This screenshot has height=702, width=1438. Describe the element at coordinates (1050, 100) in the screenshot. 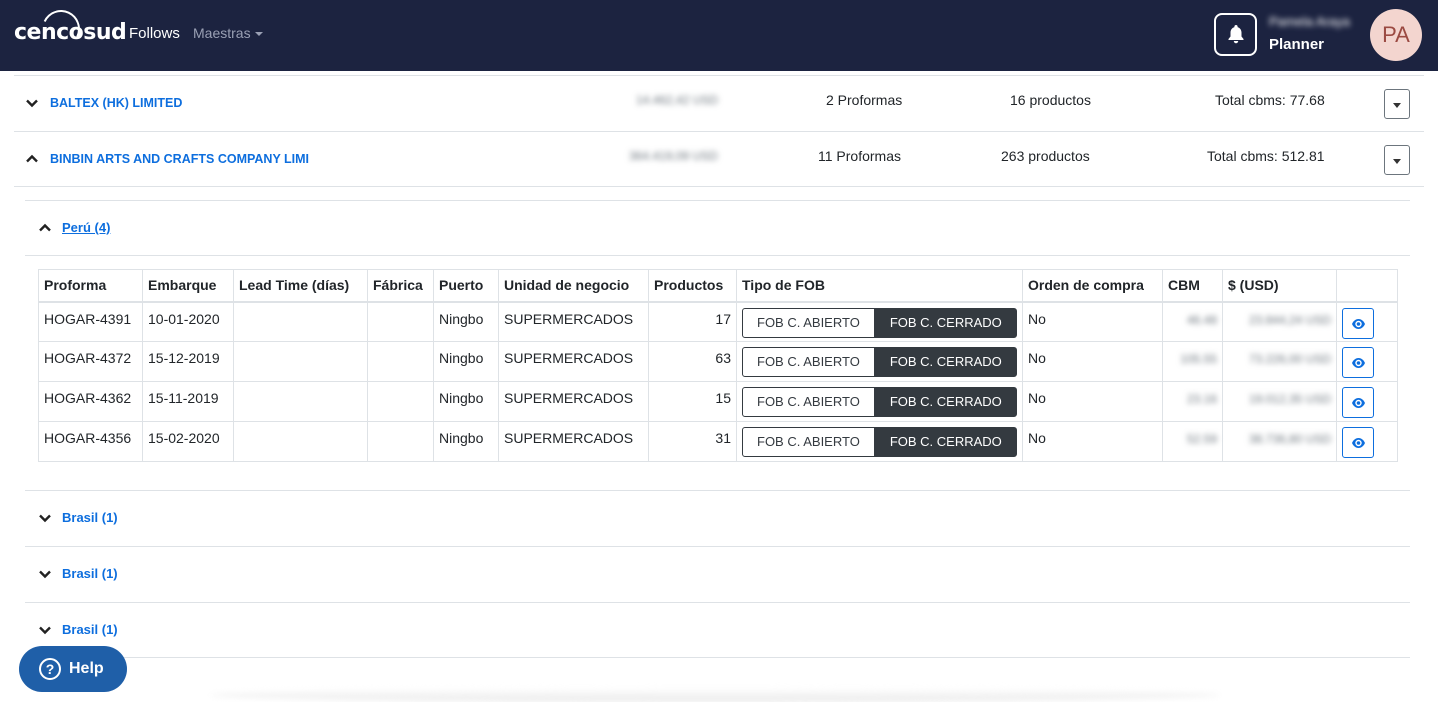

I see `supplier-productos: 16 productos` at that location.